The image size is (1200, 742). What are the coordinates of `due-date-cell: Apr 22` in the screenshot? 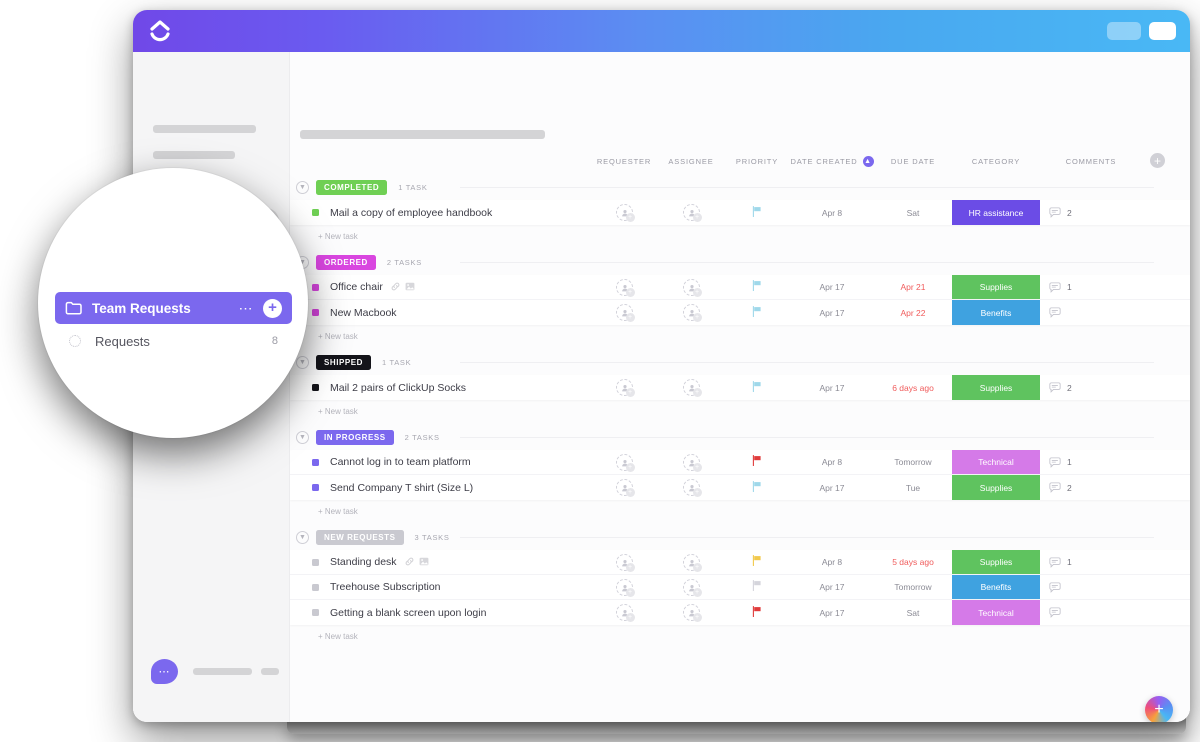 It's located at (913, 312).